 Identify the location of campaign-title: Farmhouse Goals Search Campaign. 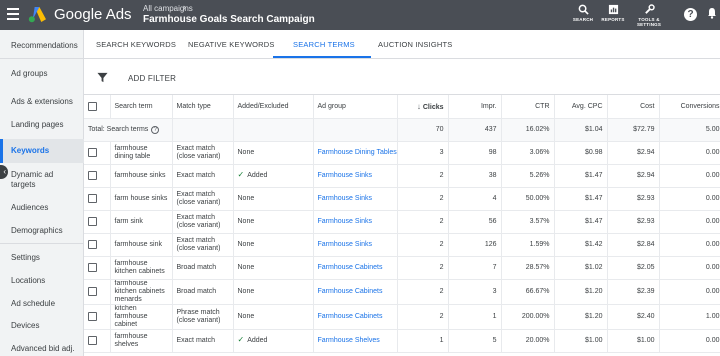
(229, 19).